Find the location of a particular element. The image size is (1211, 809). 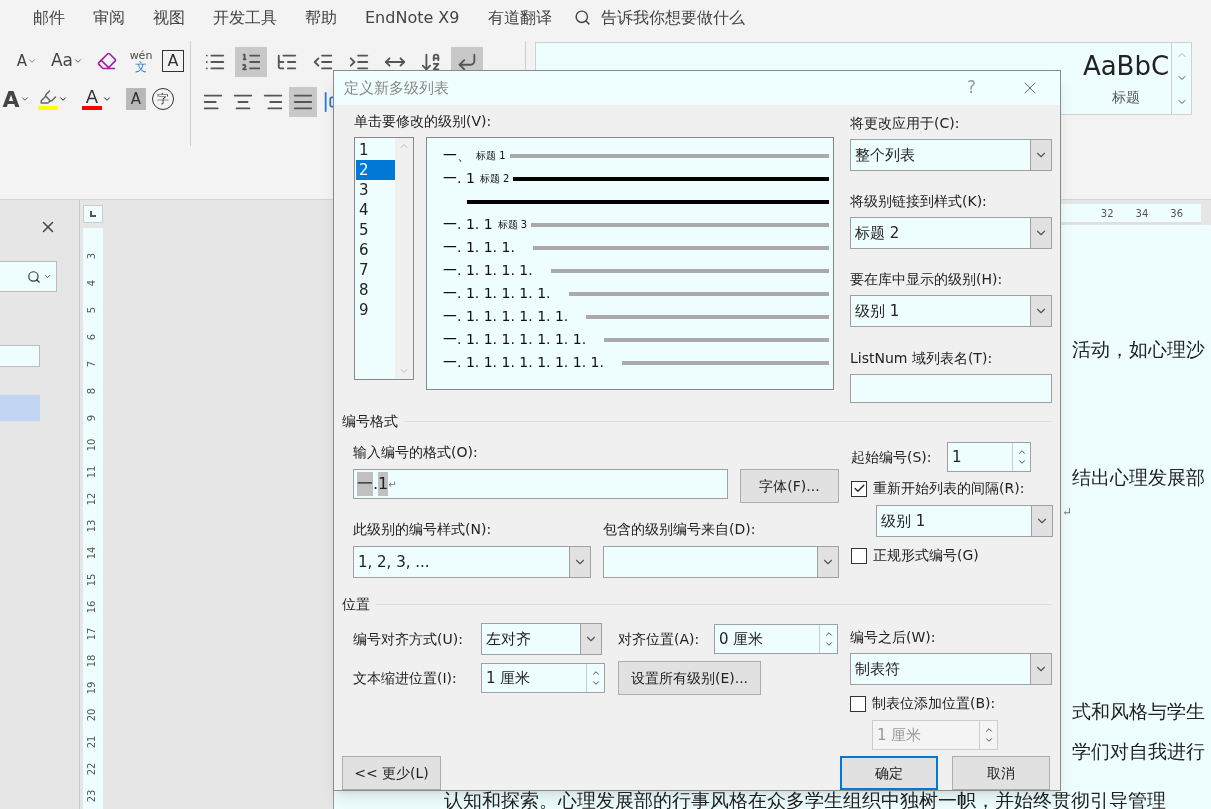

ruler-number: 19 is located at coordinates (92, 687).